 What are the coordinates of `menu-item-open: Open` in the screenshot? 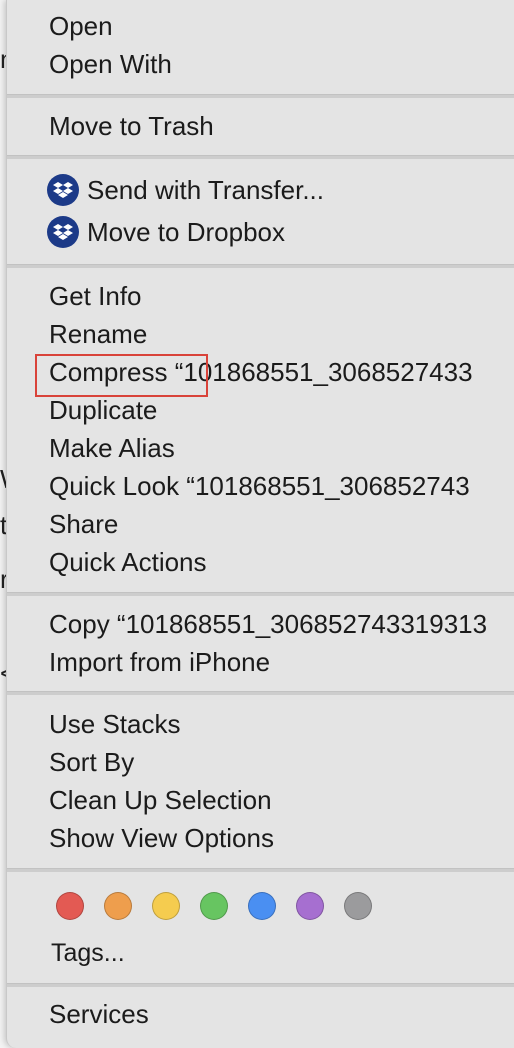 It's located at (260, 26).